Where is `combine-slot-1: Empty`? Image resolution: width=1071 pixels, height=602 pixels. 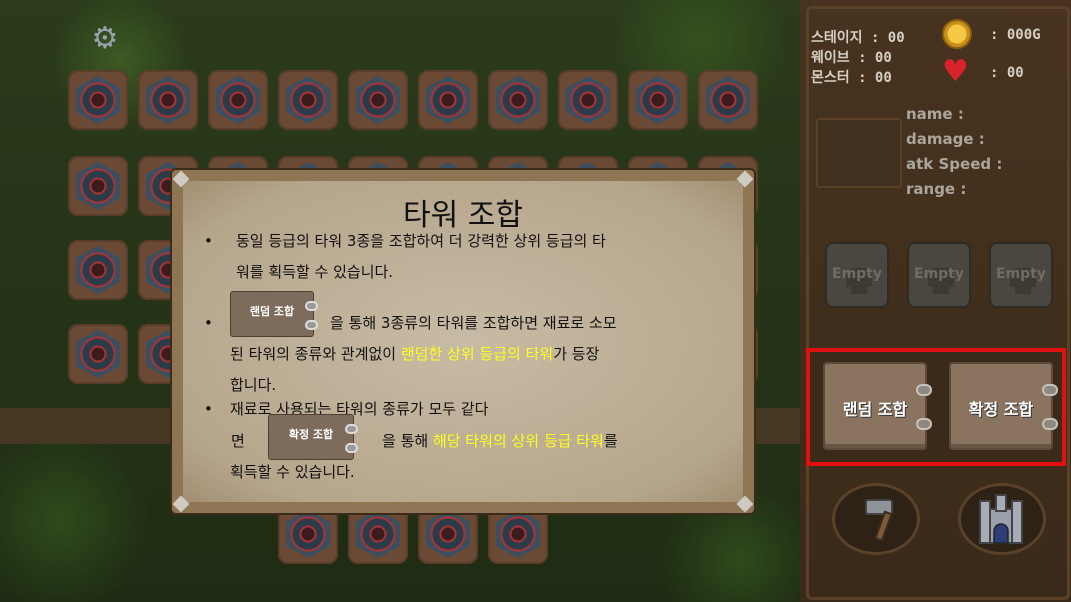 combine-slot-1: Empty is located at coordinates (857, 275).